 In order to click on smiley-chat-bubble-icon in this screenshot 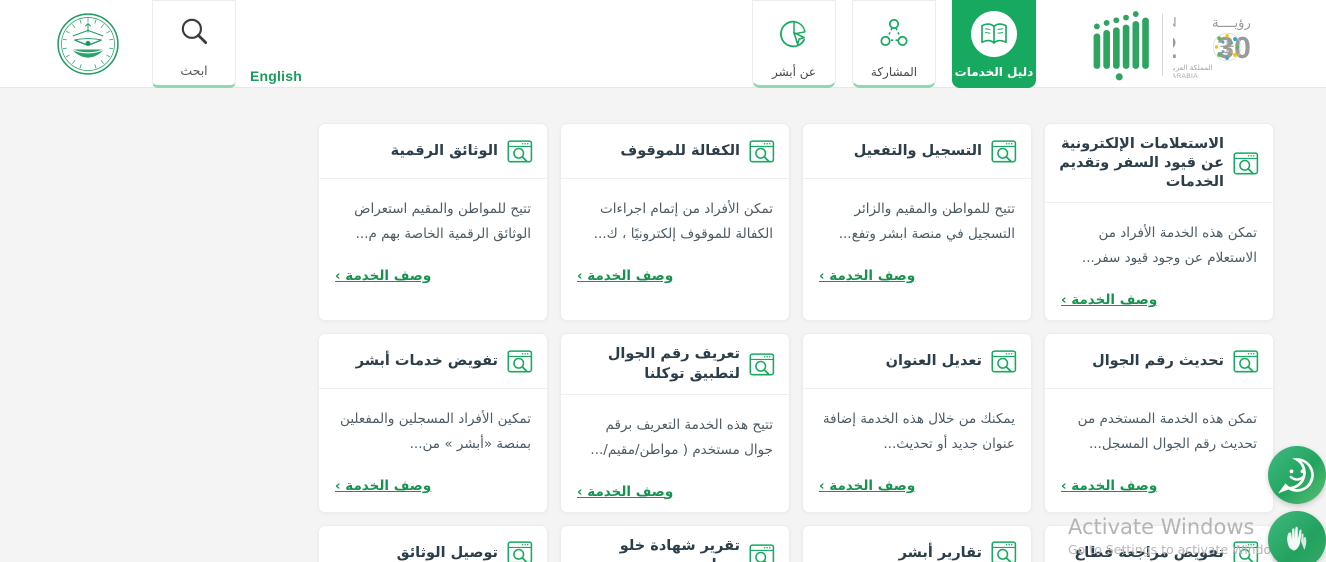, I will do `click(1296, 476)`.